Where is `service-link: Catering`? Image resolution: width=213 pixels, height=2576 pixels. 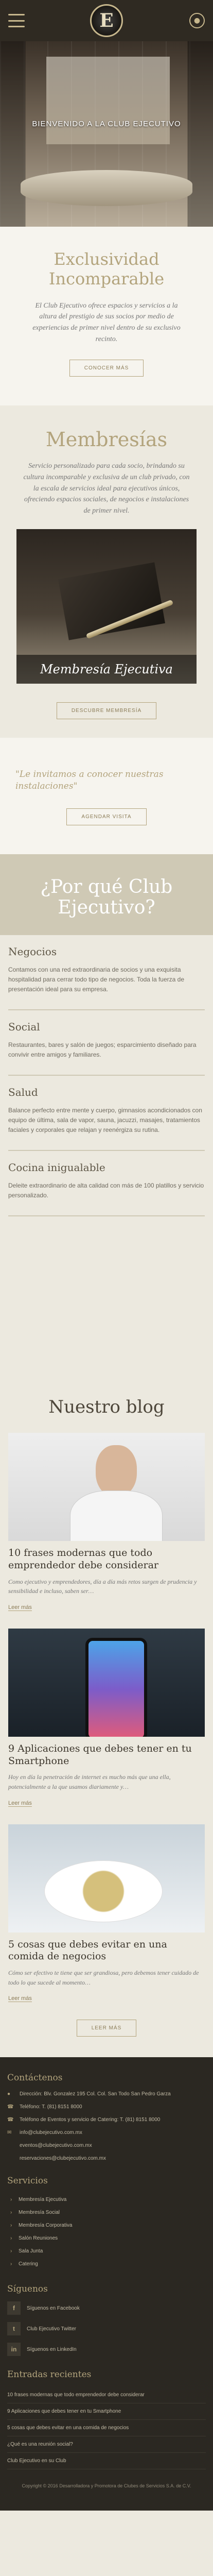 service-link: Catering is located at coordinates (106, 2264).